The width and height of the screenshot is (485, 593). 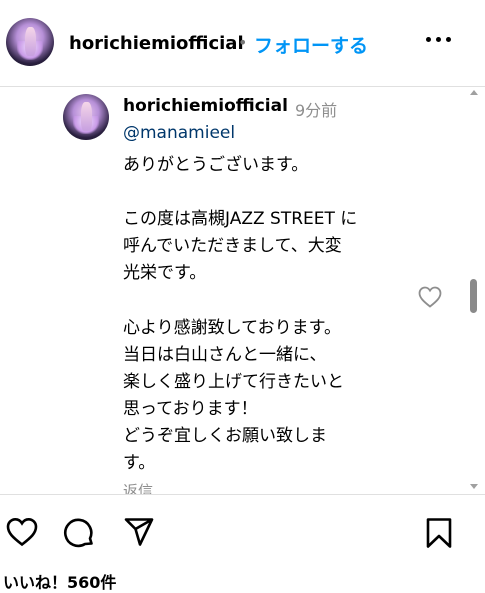 I want to click on heart-icon, so click(x=22, y=532).